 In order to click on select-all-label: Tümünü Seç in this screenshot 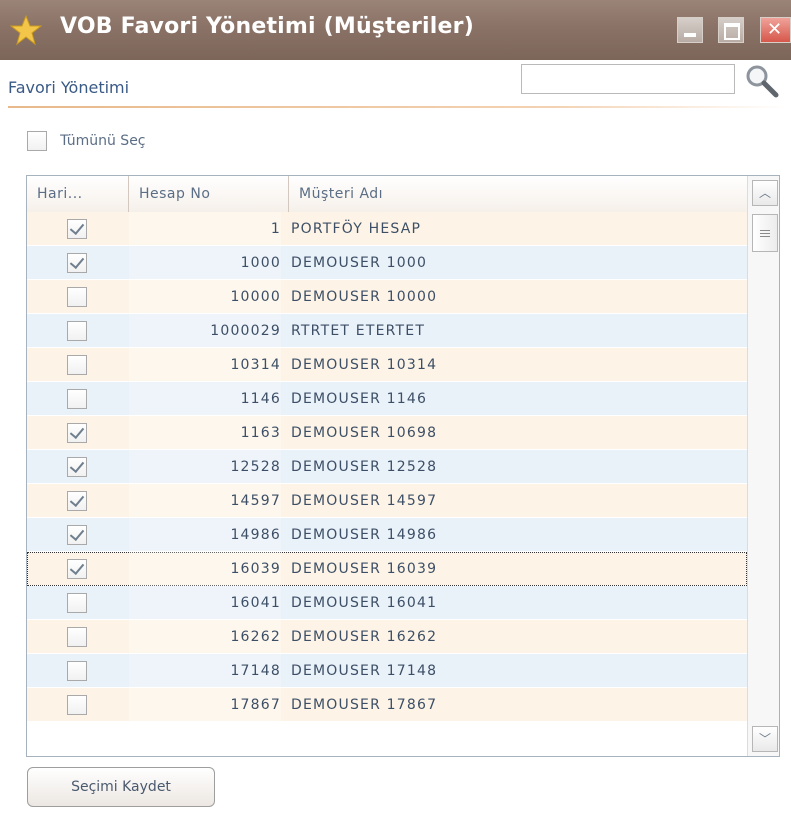, I will do `click(103, 140)`.